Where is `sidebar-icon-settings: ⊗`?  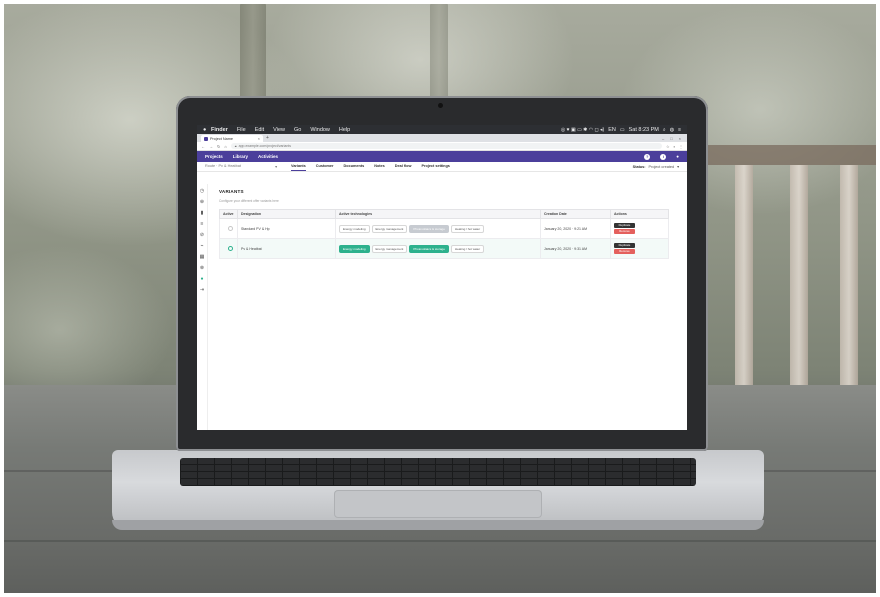
sidebar-icon-settings: ⊗ is located at coordinates (202, 268).